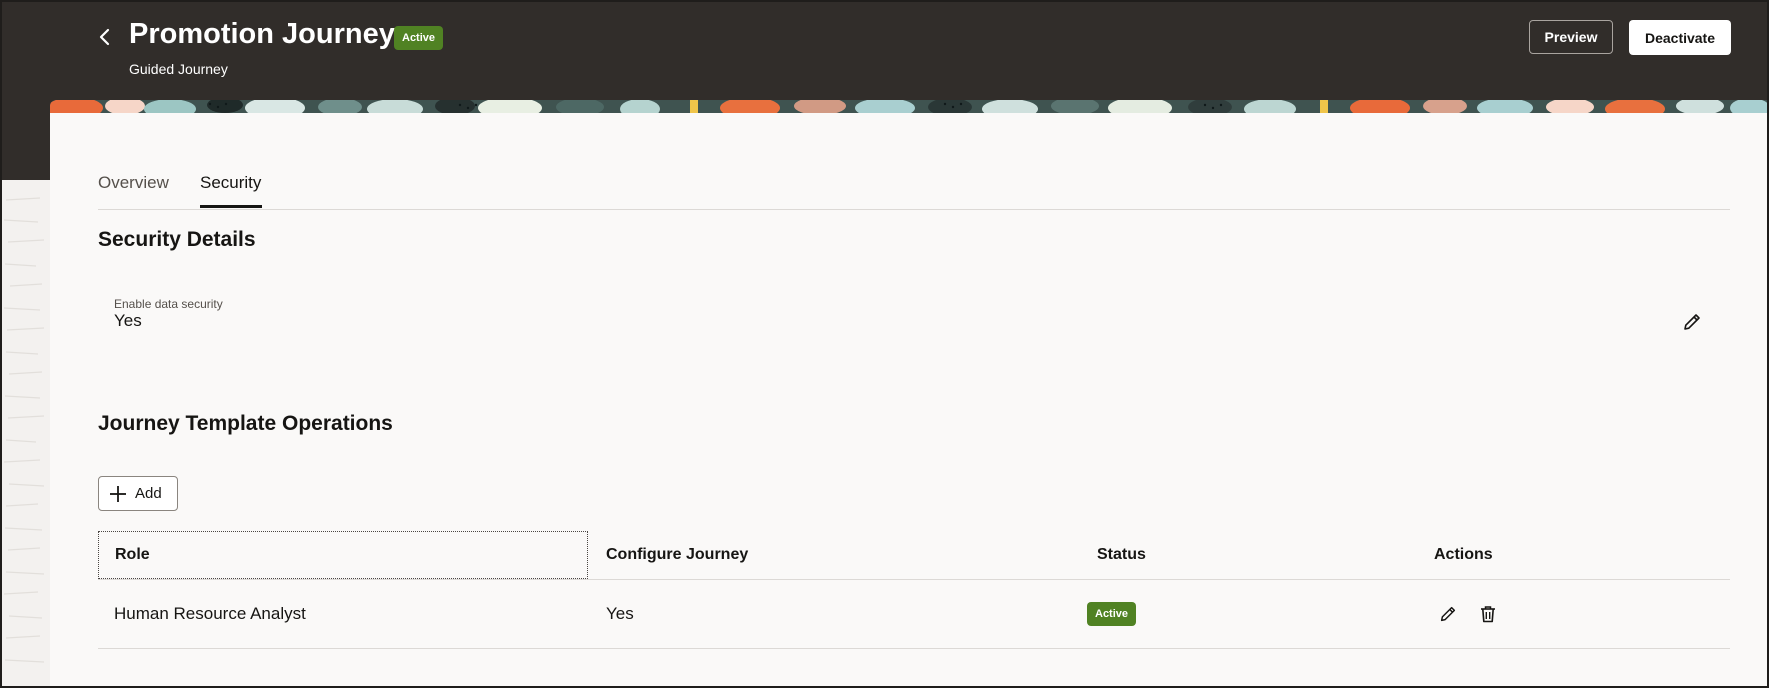 The width and height of the screenshot is (1769, 688). I want to click on decorative-banner, so click(908, 106).